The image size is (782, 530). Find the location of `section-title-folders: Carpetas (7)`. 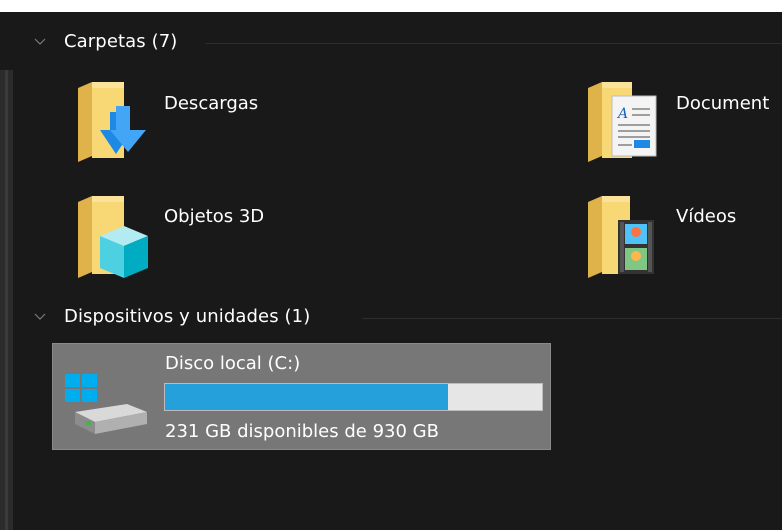

section-title-folders: Carpetas (7) is located at coordinates (121, 41).